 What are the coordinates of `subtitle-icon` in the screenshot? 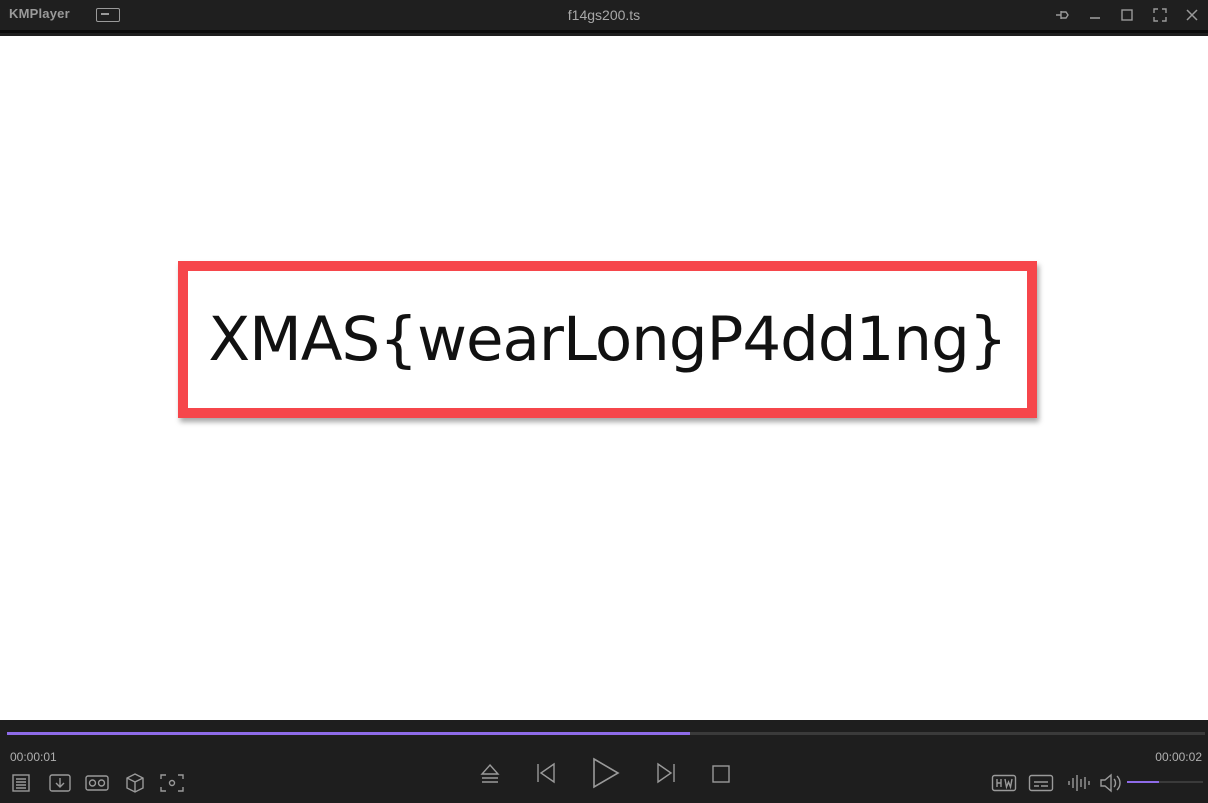 It's located at (1041, 783).